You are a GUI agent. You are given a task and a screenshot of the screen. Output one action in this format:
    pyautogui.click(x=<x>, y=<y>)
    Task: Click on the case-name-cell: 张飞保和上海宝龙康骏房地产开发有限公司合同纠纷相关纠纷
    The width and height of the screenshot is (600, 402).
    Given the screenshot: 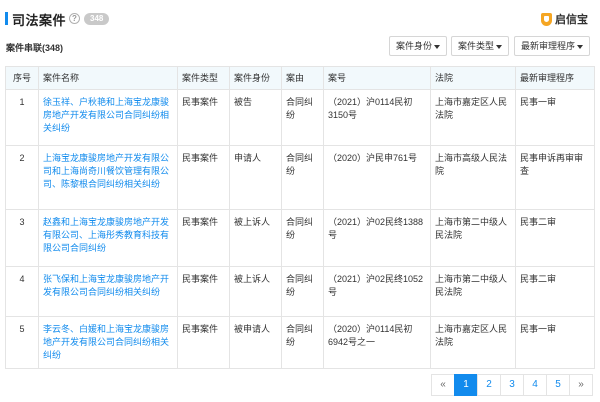 What is the action you would take?
    pyautogui.click(x=108, y=291)
    